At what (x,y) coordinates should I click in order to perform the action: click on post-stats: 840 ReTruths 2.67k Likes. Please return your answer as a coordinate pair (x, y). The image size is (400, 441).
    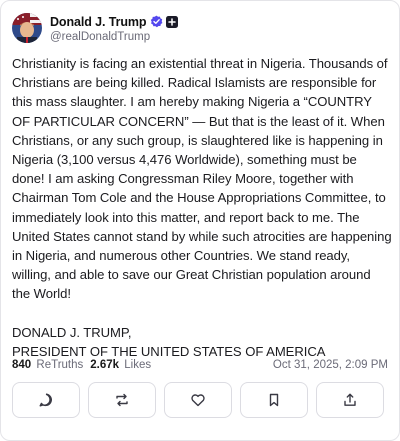
    Looking at the image, I should click on (81, 365).